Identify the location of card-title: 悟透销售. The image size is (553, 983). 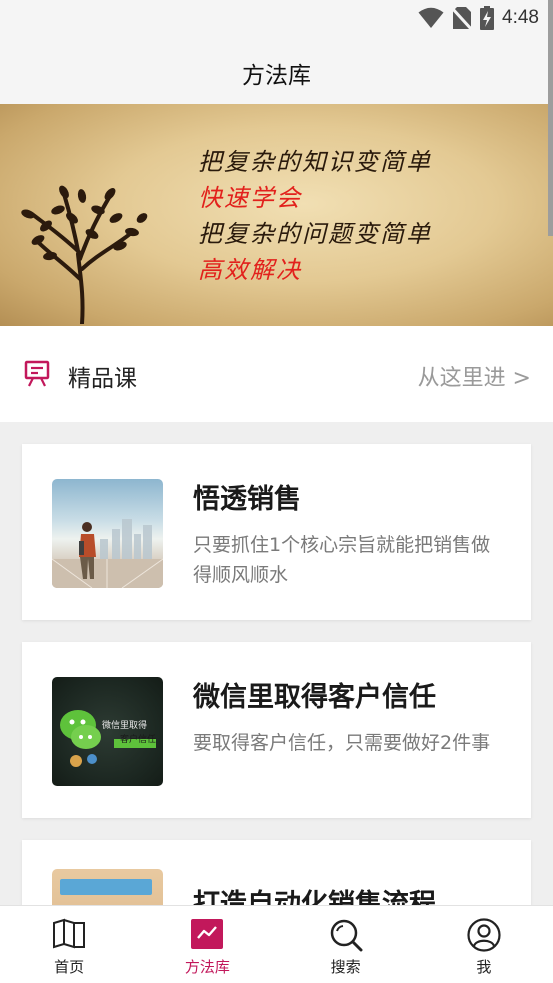
(247, 499).